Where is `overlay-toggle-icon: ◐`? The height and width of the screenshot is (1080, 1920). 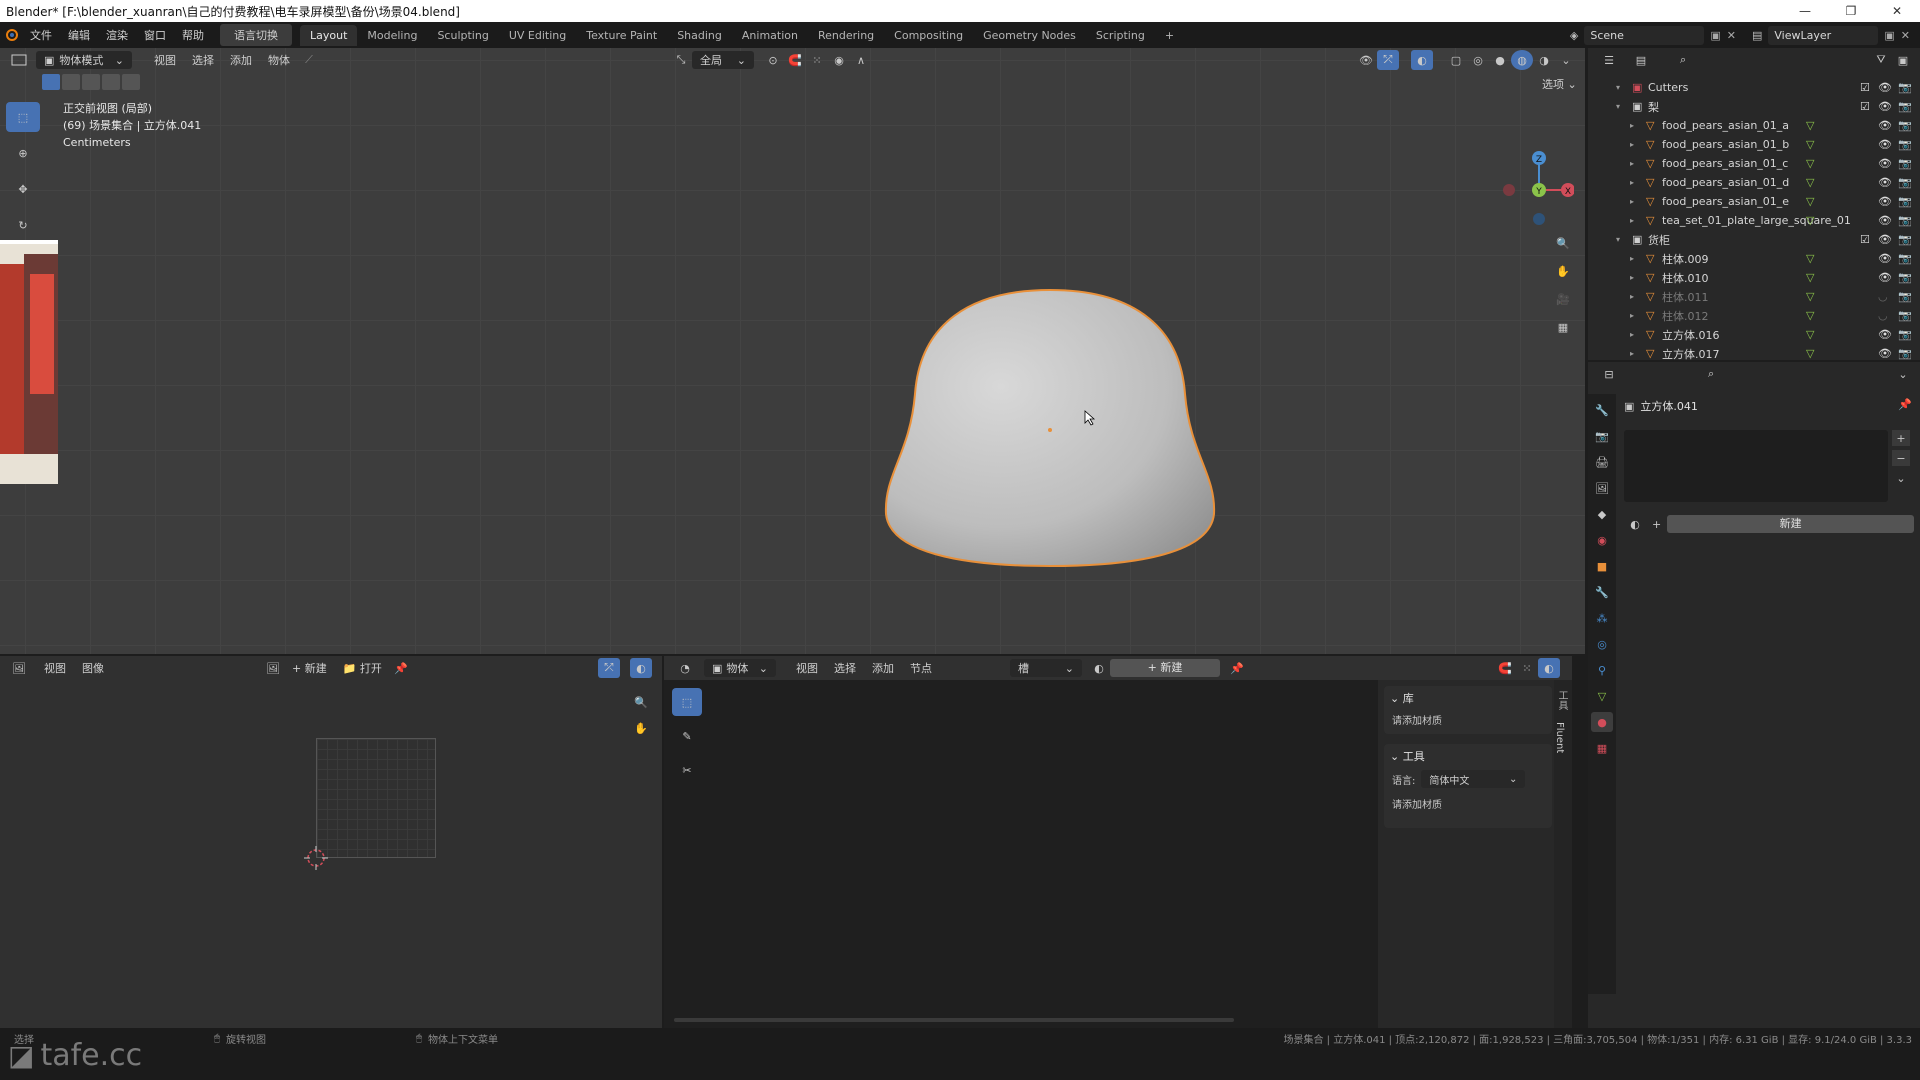
overlay-toggle-icon: ◐ is located at coordinates (1422, 60).